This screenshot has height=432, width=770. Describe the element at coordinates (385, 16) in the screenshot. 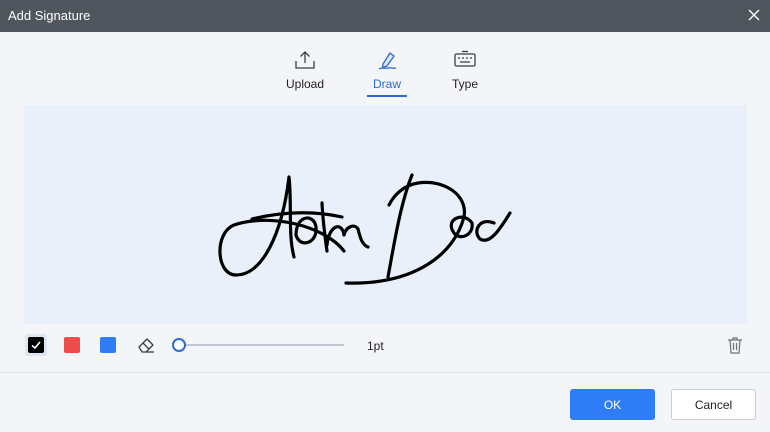

I see `title-bar: Add Signature` at that location.